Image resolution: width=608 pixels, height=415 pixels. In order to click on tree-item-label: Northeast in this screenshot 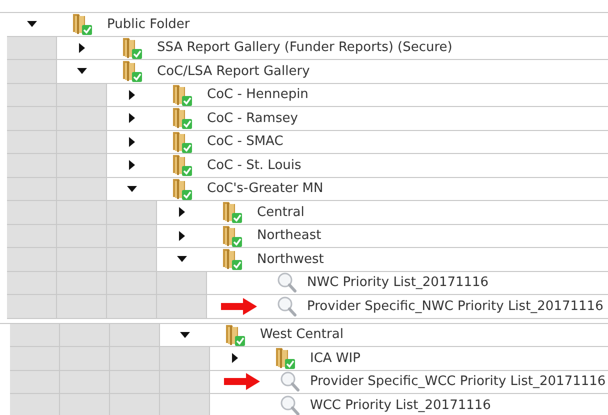, I will do `click(289, 236)`.